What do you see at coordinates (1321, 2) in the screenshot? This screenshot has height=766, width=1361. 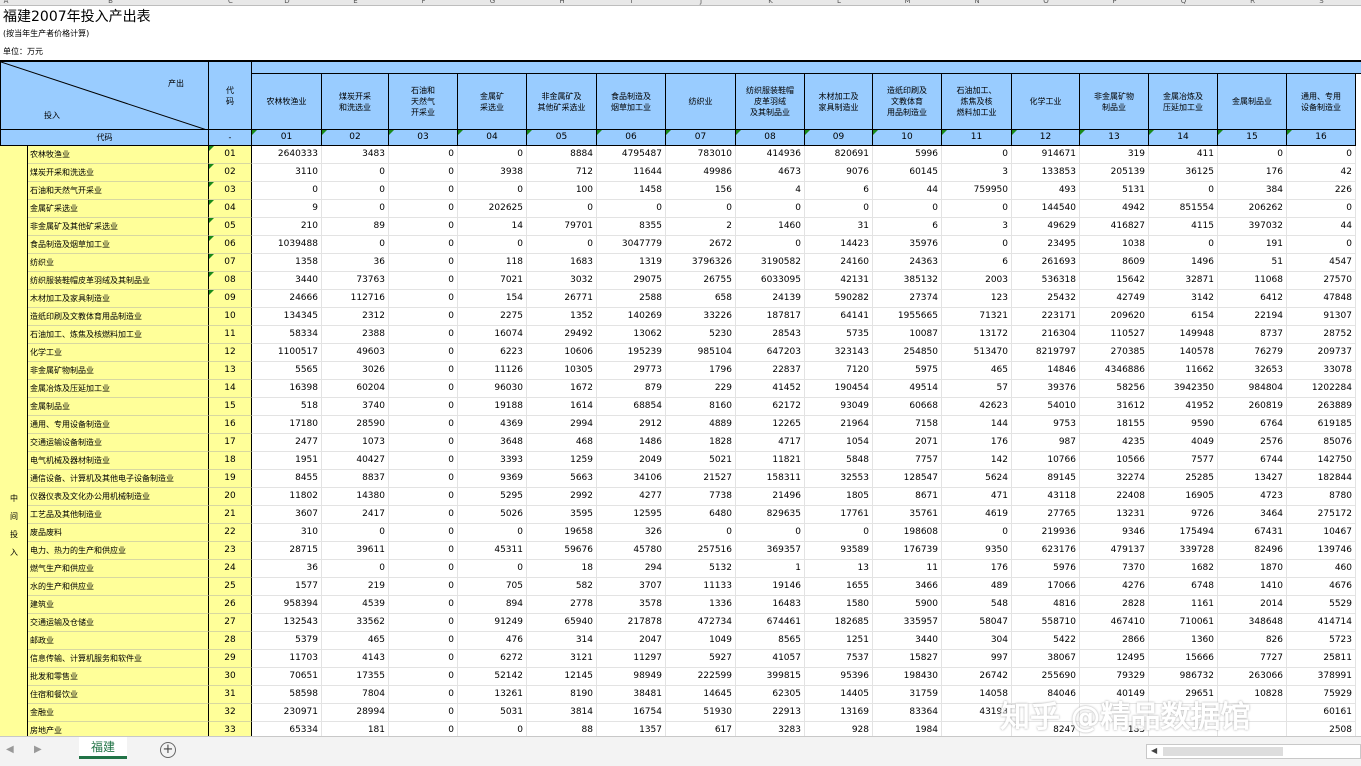 I see `column-letter-s: S` at bounding box center [1321, 2].